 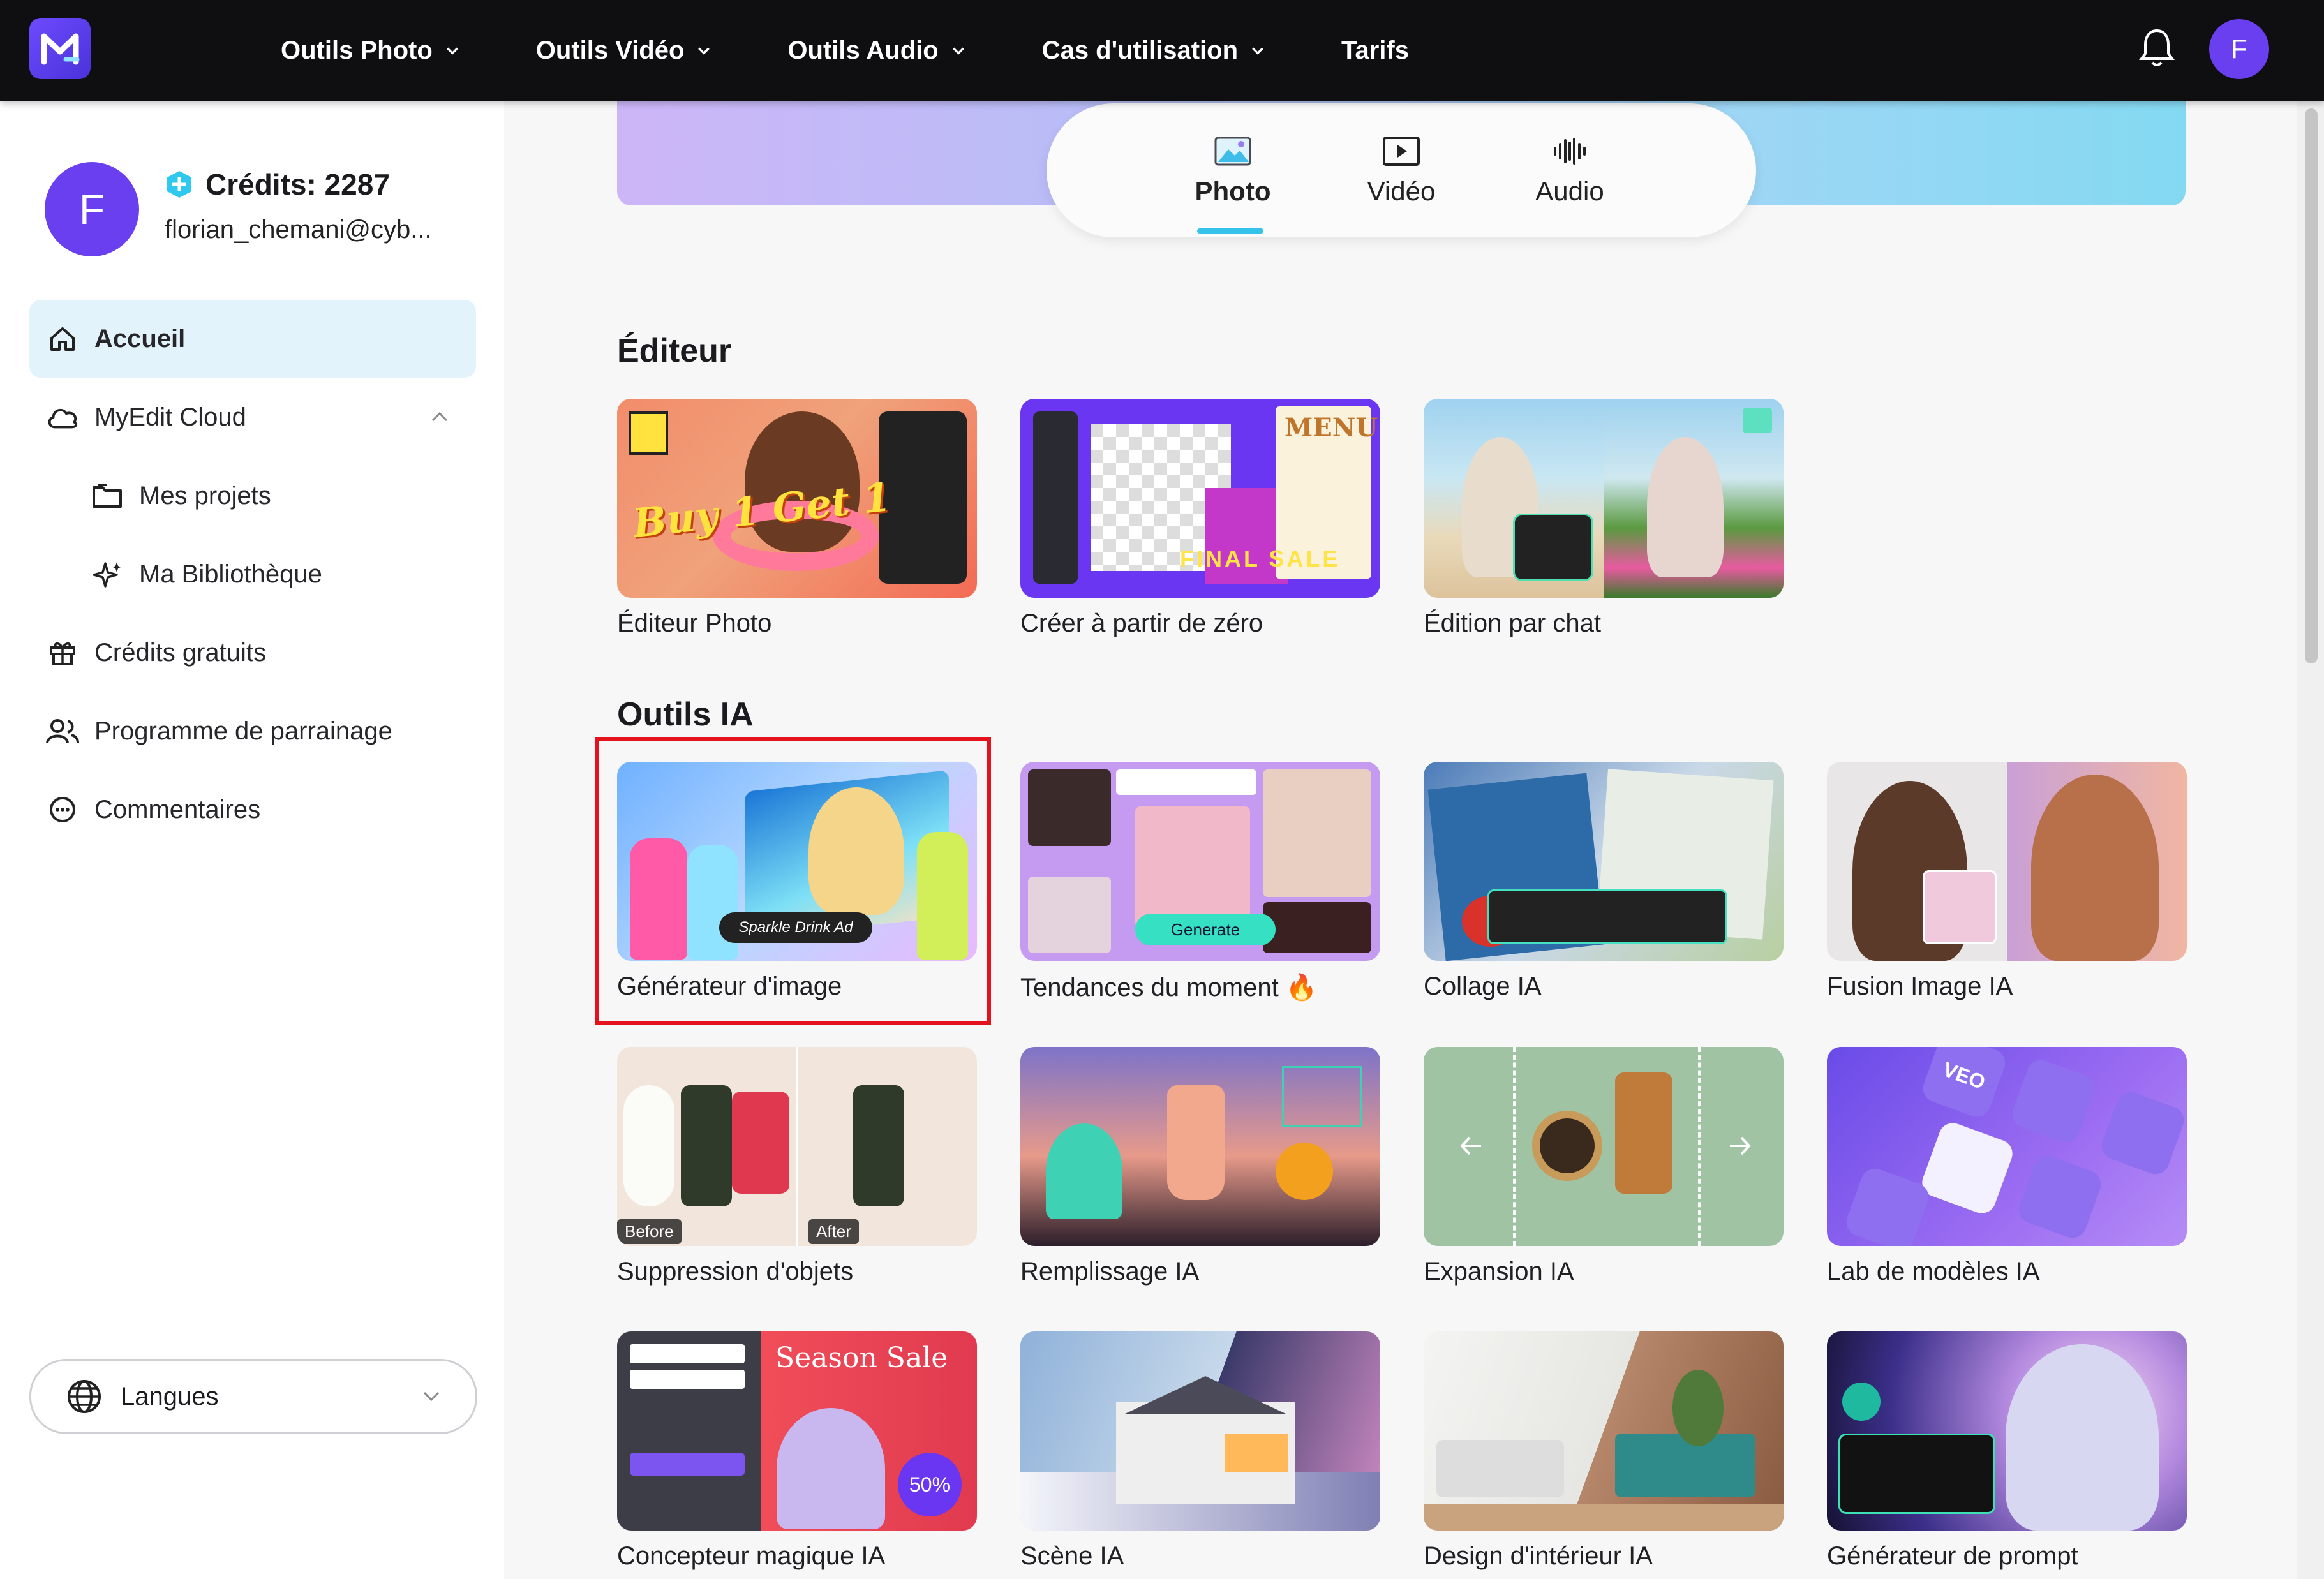 I want to click on tool-card-ai-fill: Remplissage IA, so click(x=1200, y=1166).